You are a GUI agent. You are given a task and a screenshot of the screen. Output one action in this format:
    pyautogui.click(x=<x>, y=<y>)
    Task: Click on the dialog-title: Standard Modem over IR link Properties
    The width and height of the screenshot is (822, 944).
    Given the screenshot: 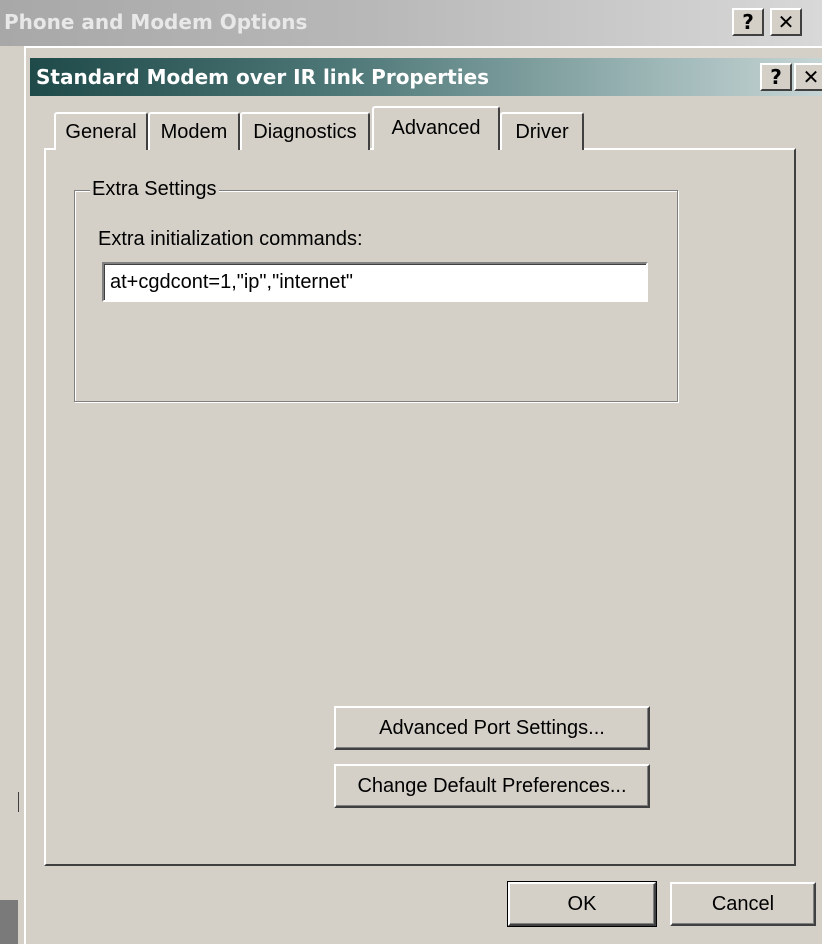 What is the action you would take?
    pyautogui.click(x=263, y=77)
    